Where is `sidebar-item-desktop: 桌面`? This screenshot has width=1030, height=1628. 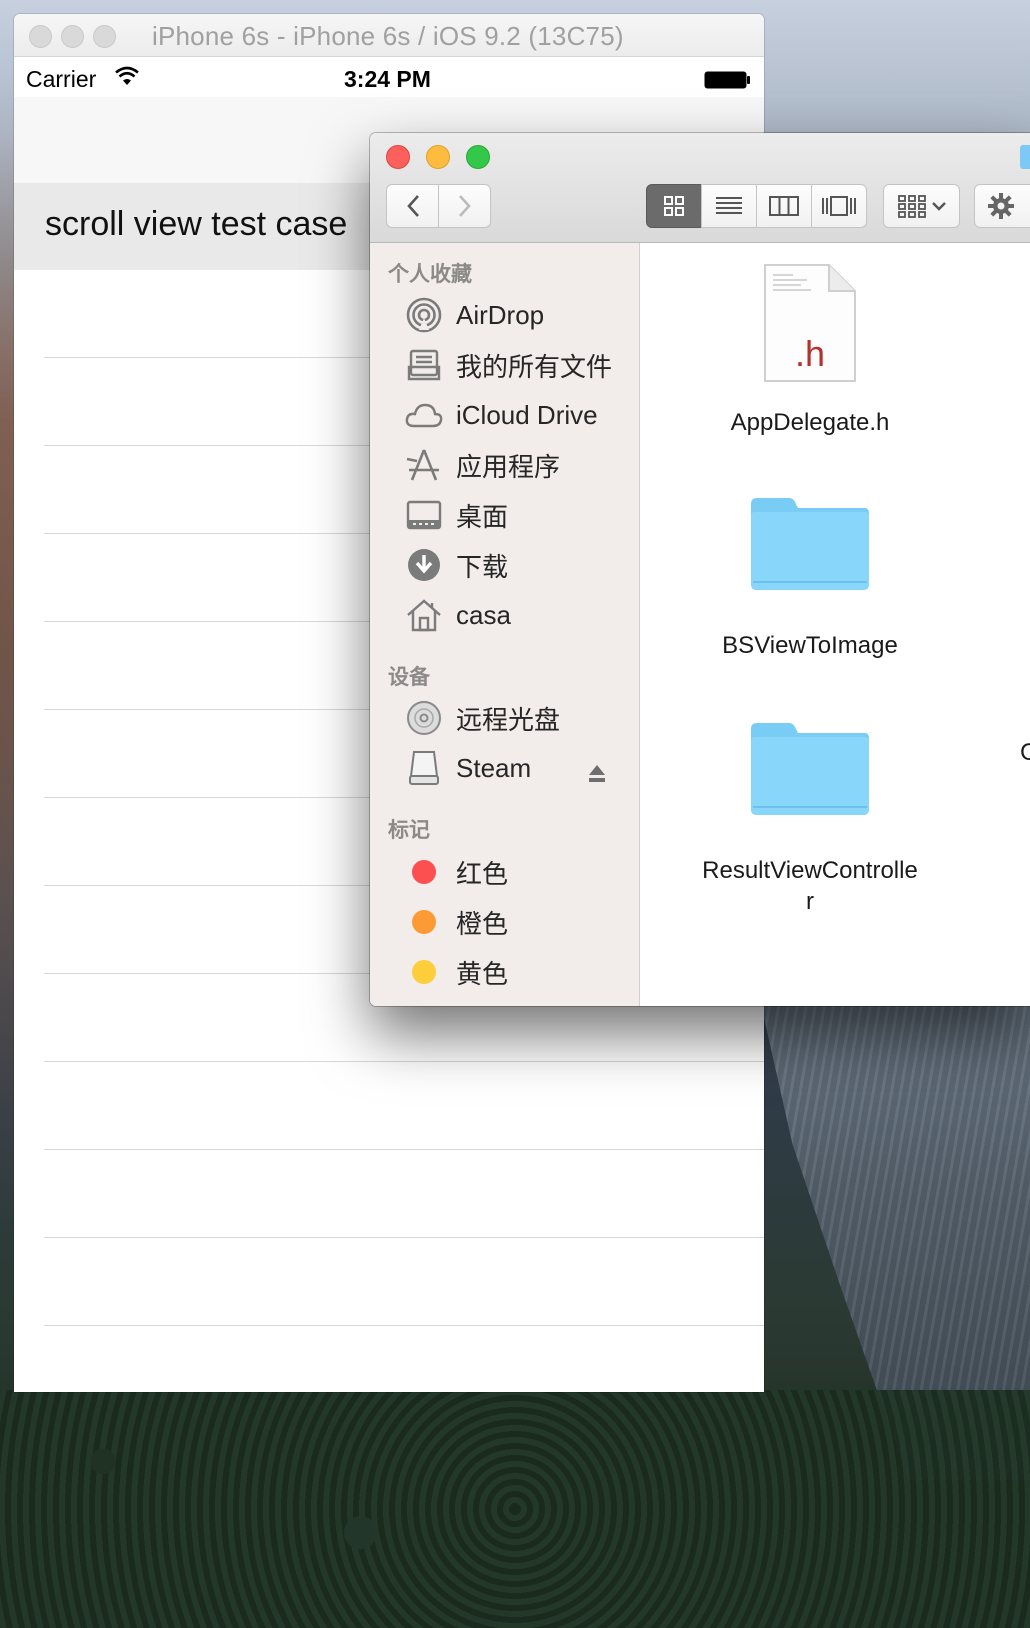
sidebar-item-desktop: 桌面 is located at coordinates (456, 515).